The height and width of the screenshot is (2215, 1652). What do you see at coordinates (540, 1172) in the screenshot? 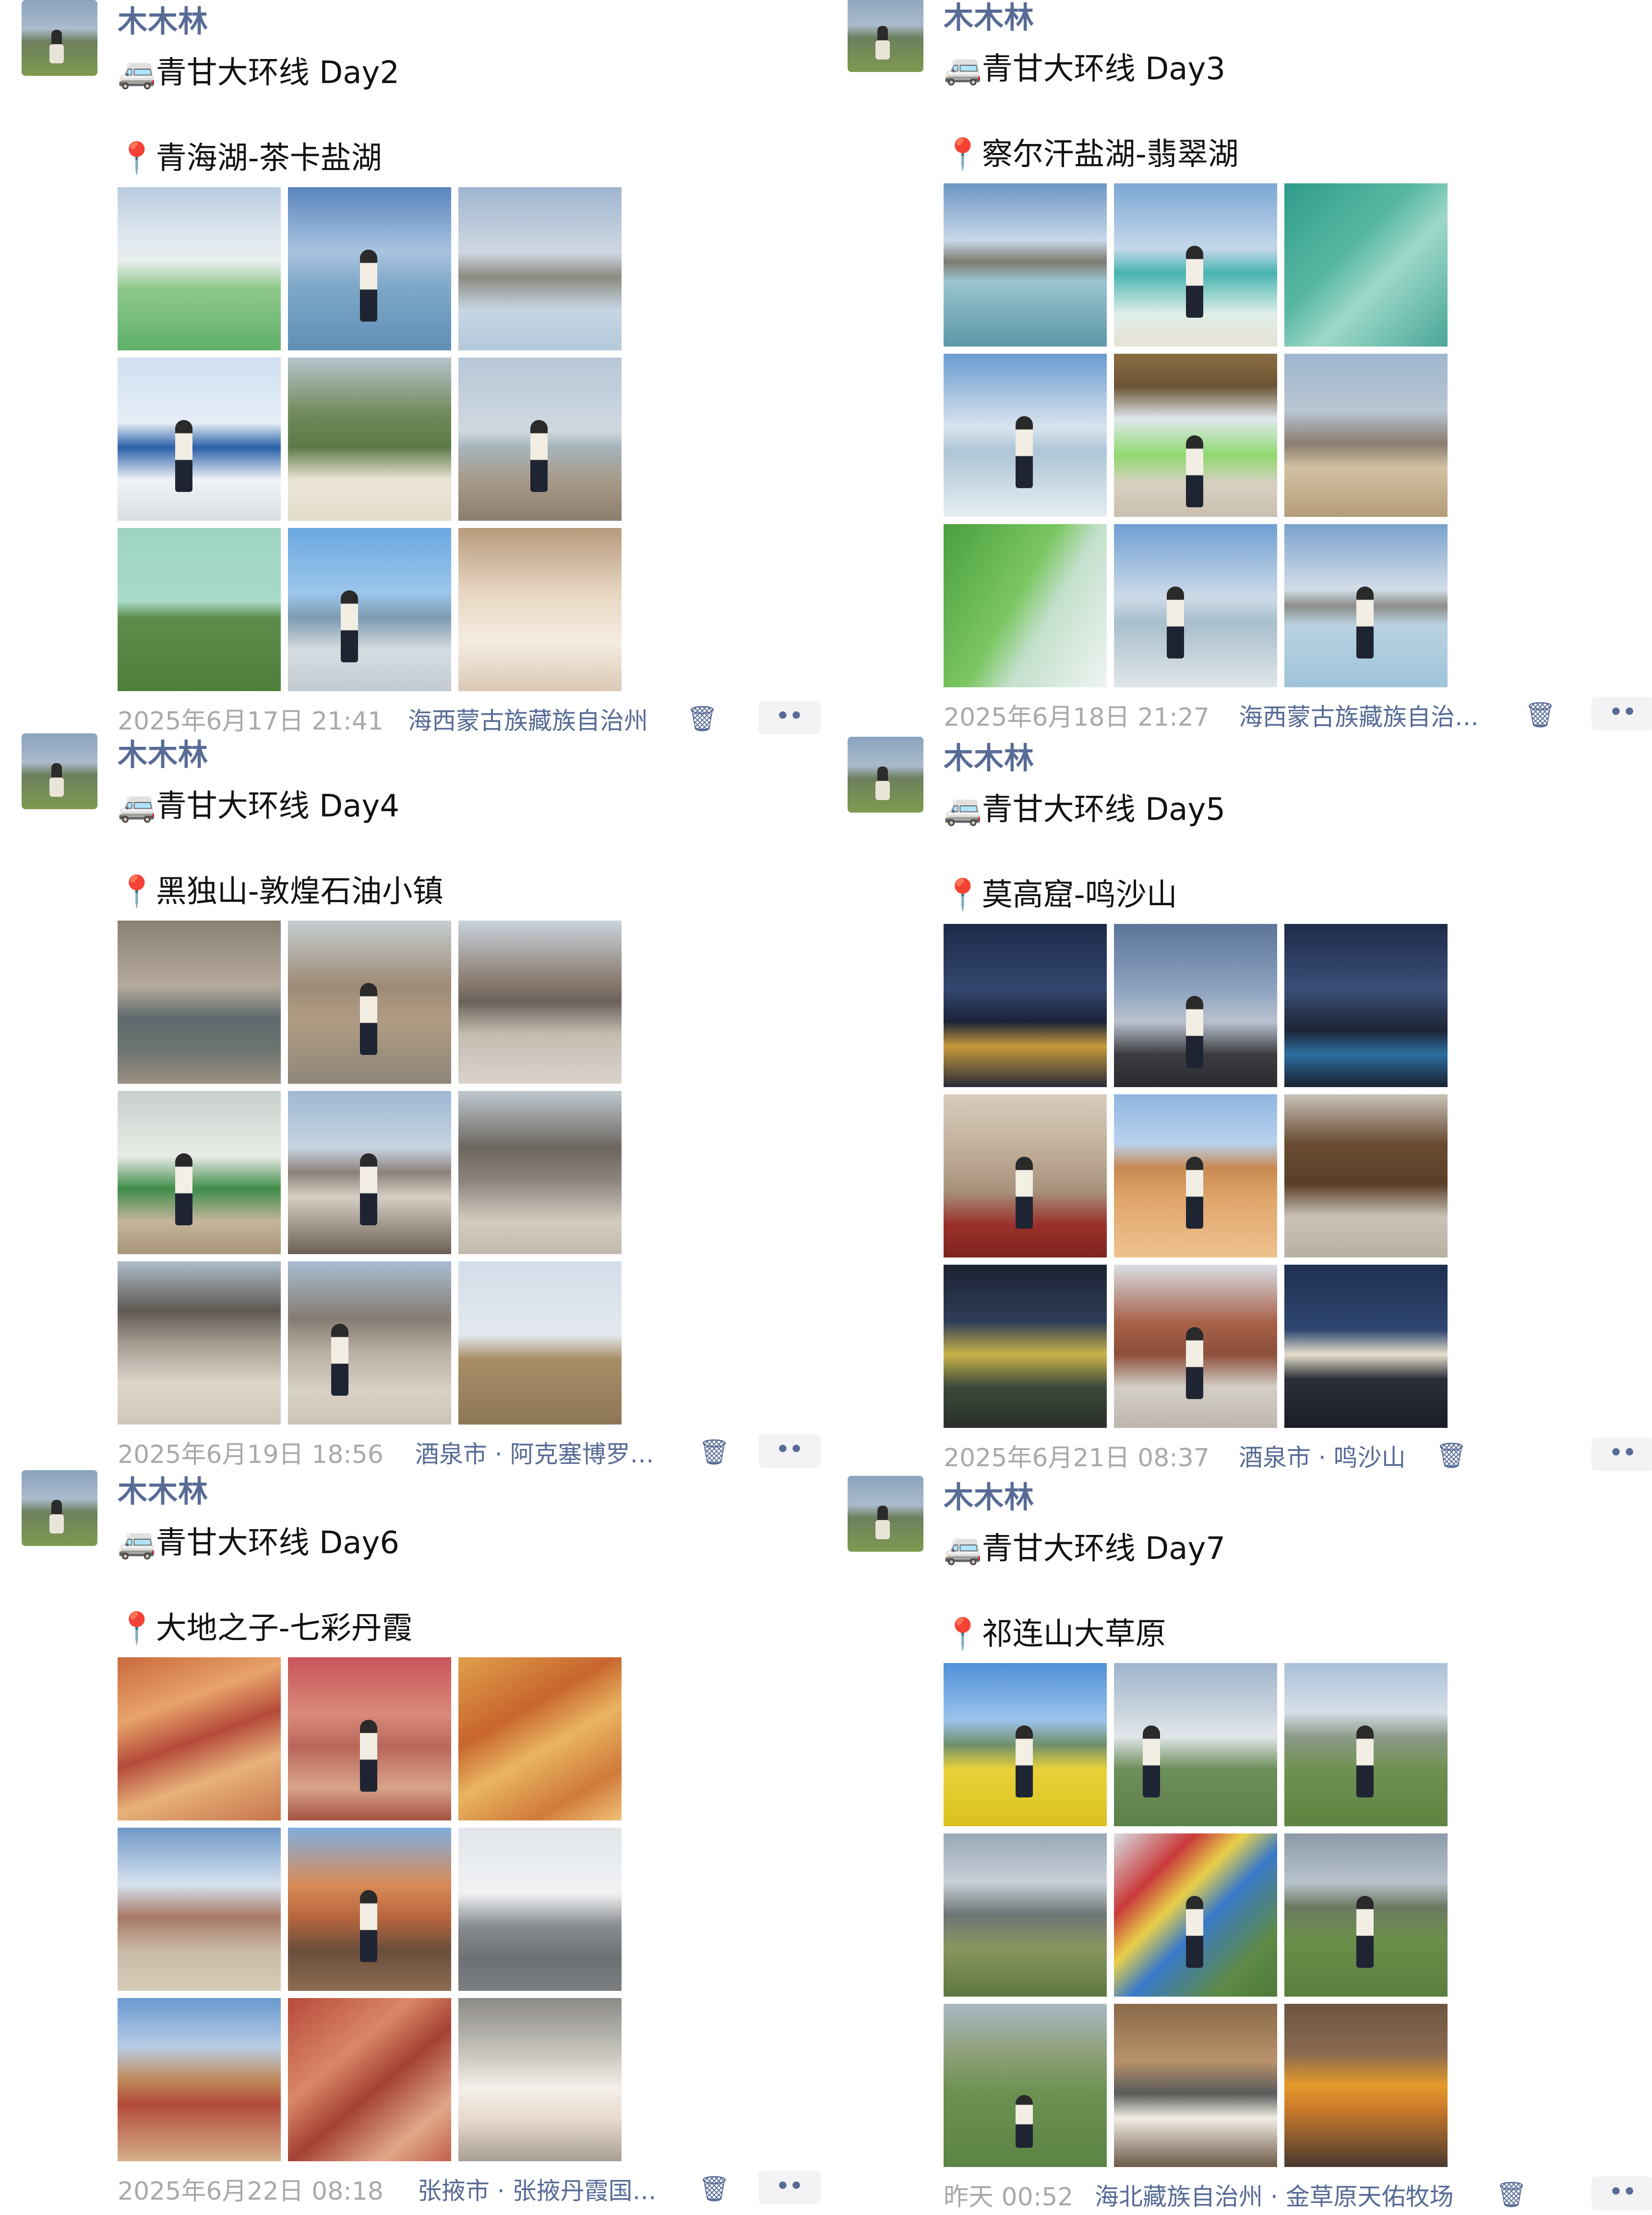
I see `photo-grey-dunes` at bounding box center [540, 1172].